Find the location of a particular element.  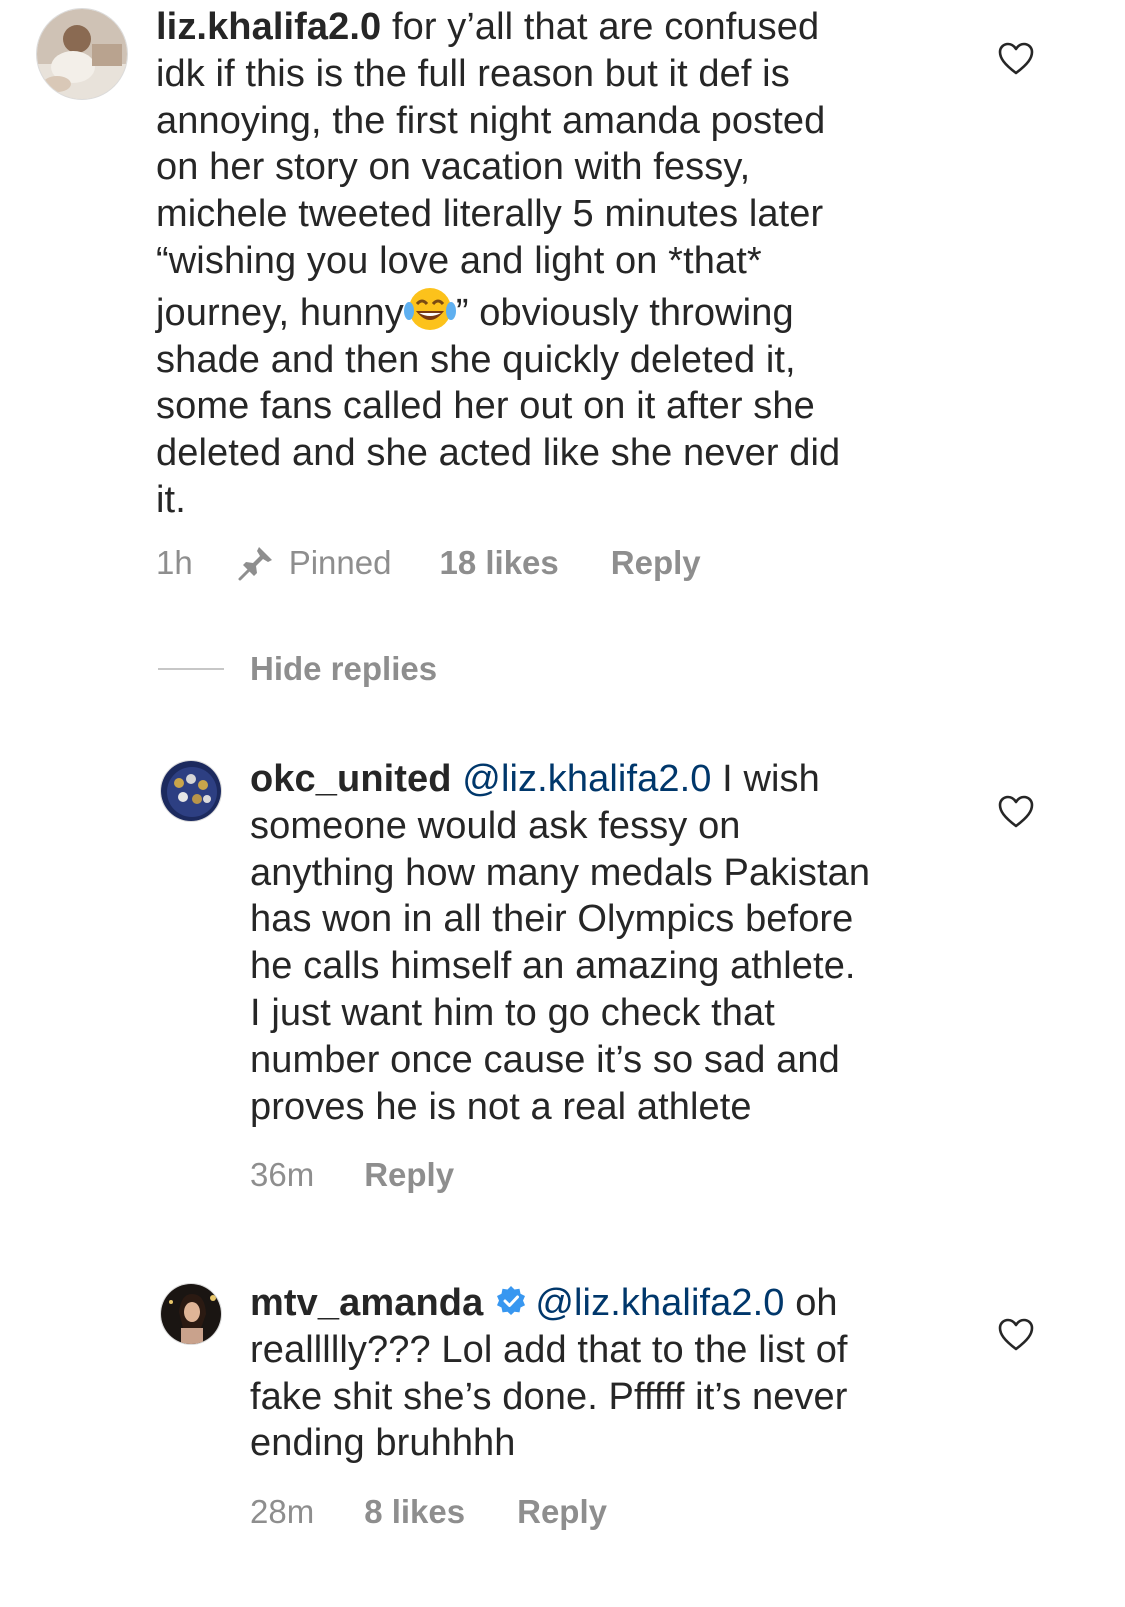

comment-text-line: oh is located at coordinates (816, 1303).